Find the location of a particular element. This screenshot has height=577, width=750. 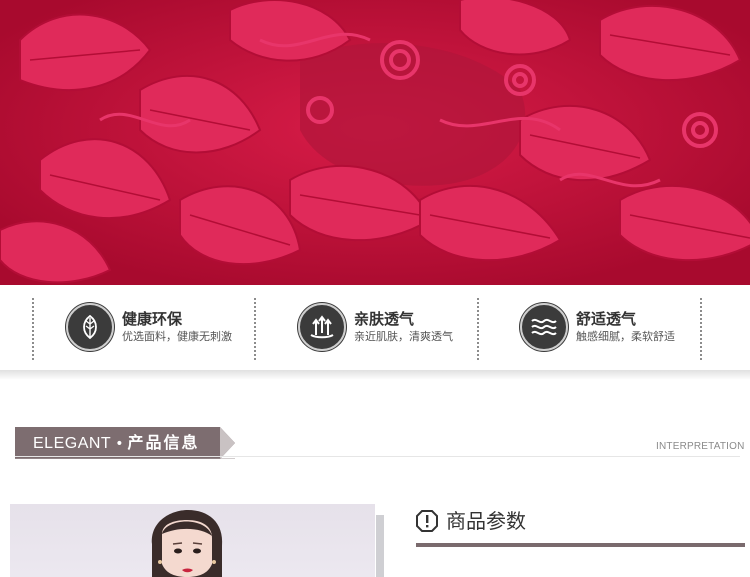

banner-chinese: 产品信息 is located at coordinates (163, 442).